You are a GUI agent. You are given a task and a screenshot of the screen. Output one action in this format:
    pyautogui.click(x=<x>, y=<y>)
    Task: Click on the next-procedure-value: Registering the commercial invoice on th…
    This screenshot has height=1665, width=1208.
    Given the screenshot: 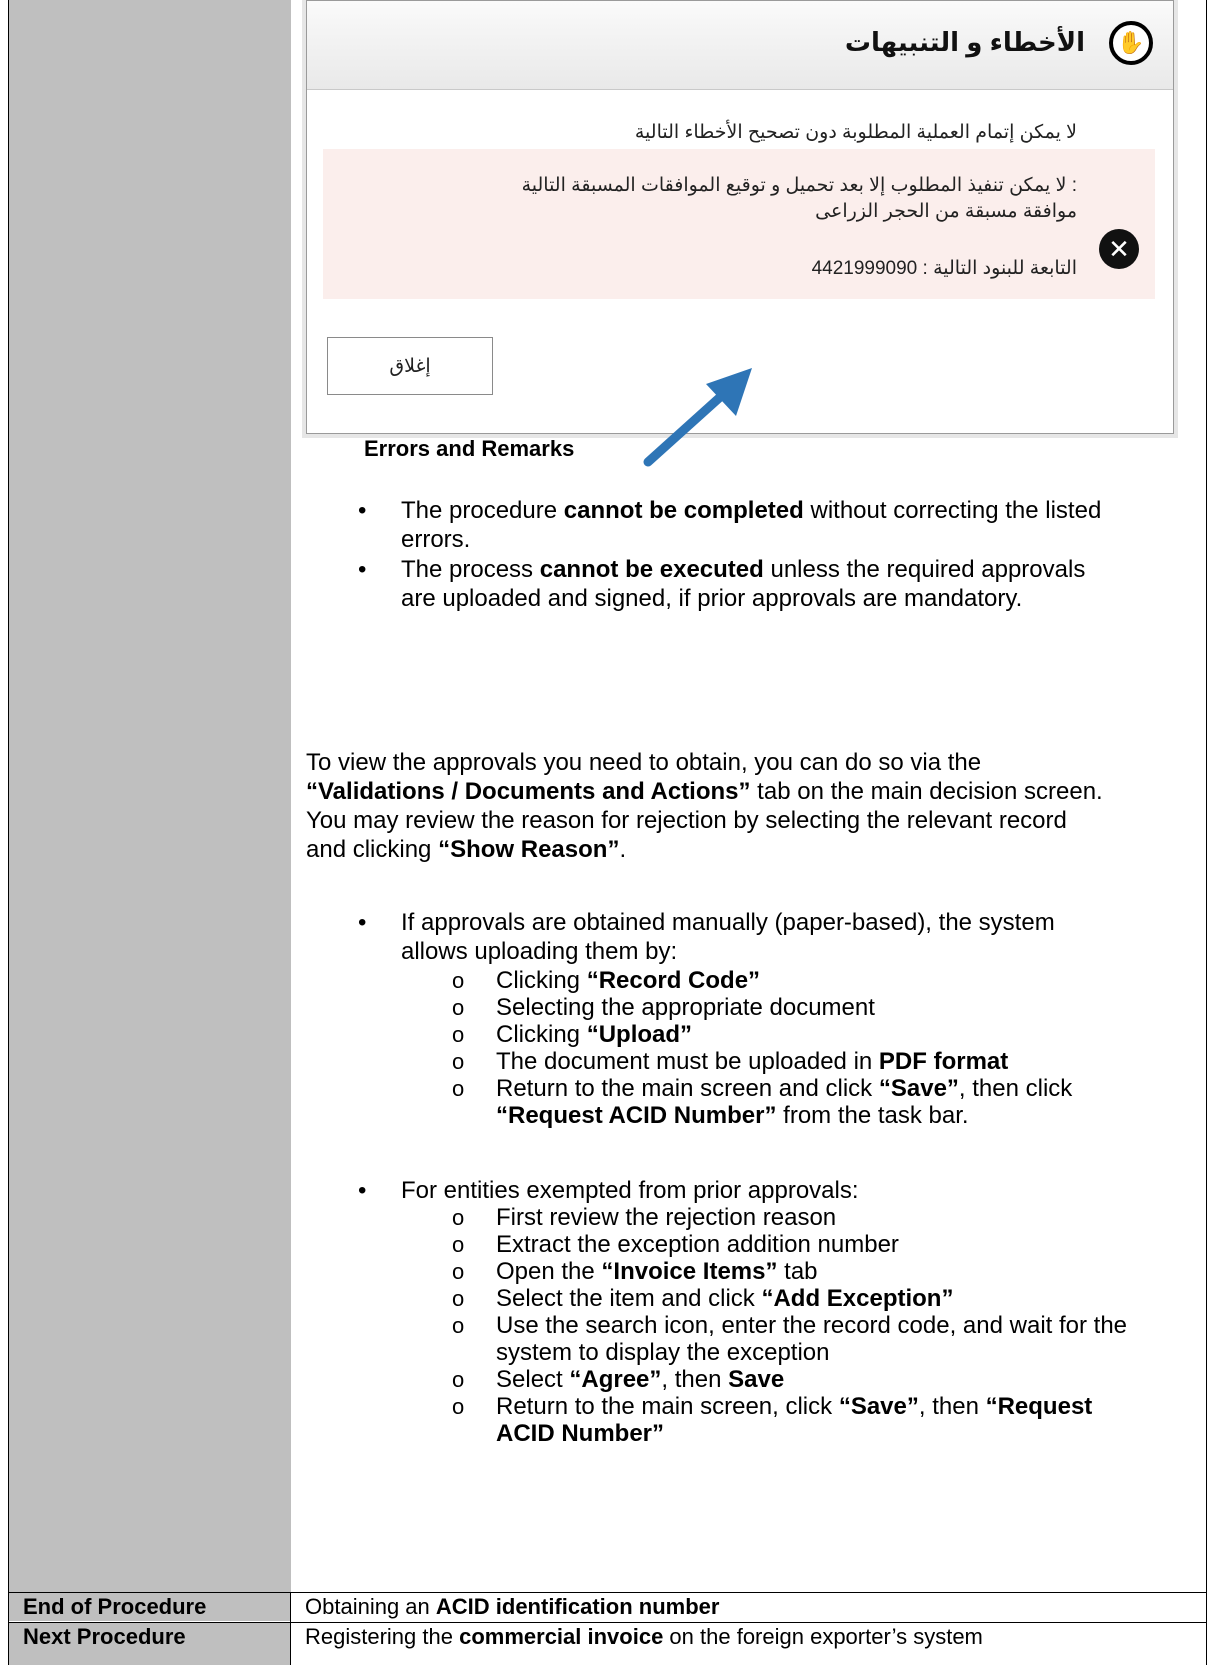 What is the action you would take?
    pyautogui.click(x=644, y=1636)
    